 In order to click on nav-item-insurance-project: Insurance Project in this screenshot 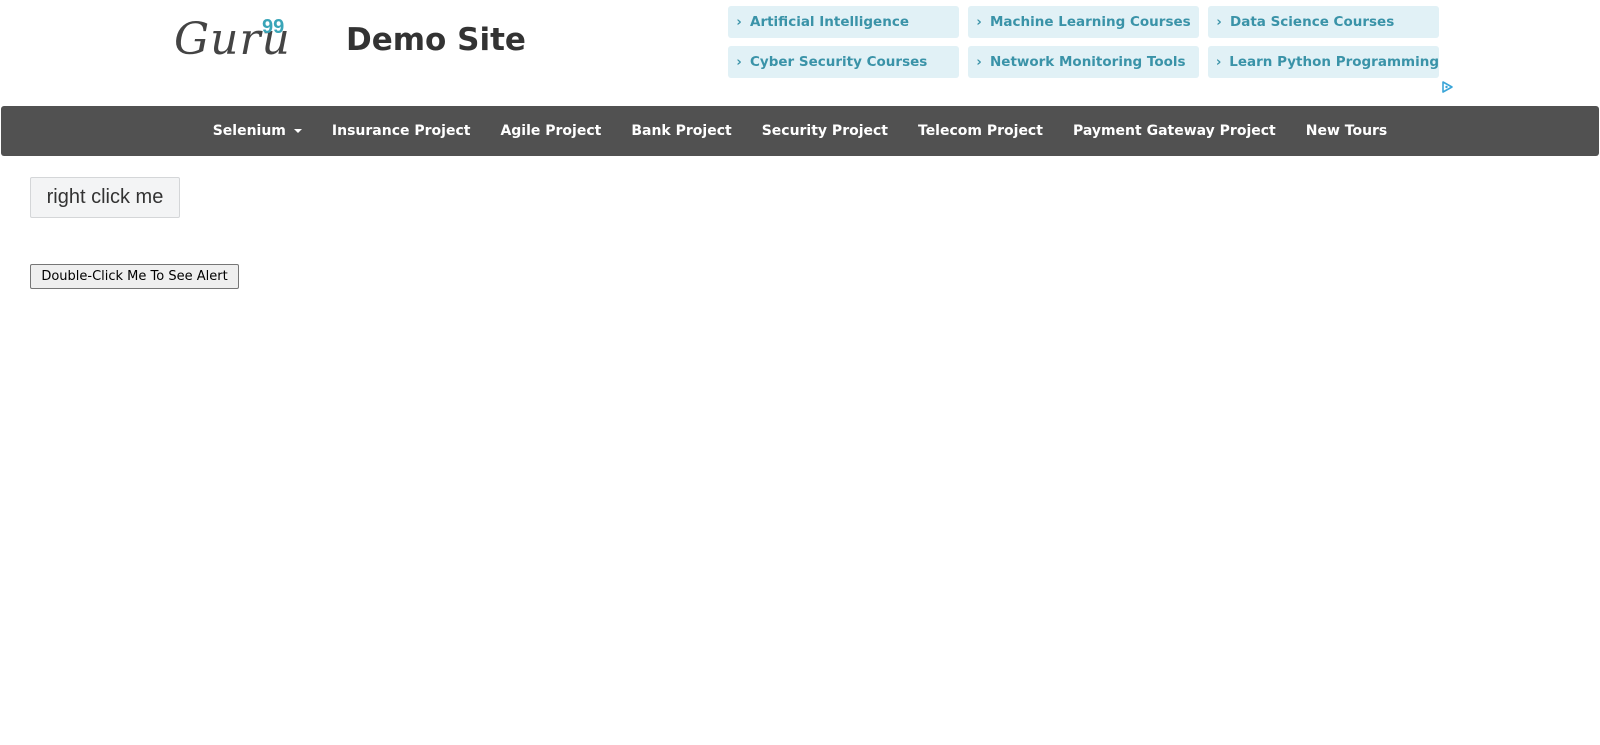, I will do `click(401, 131)`.